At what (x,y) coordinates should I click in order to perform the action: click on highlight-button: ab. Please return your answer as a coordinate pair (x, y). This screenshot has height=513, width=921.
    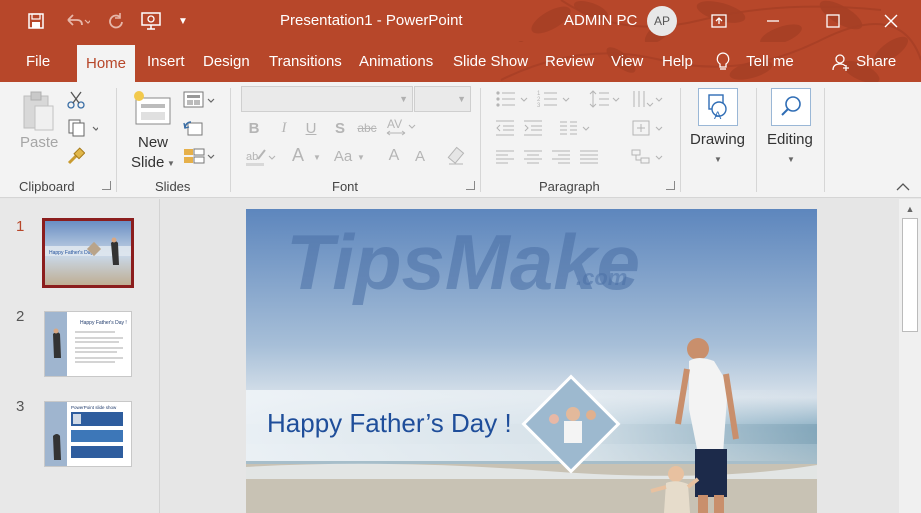
    Looking at the image, I should click on (261, 157).